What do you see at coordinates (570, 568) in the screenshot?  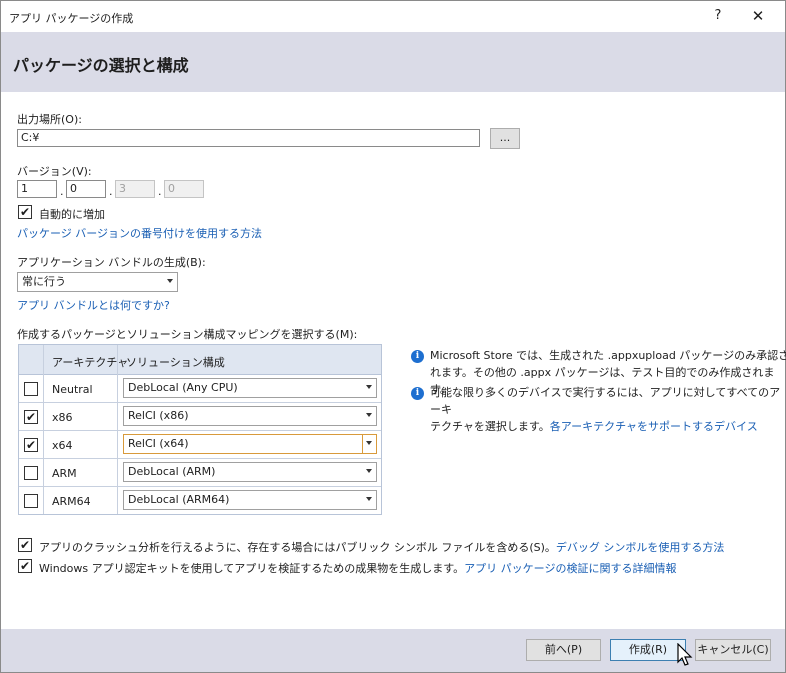 I see `package-validation-link: アプリ パッケージの検証に関する詳細情報` at bounding box center [570, 568].